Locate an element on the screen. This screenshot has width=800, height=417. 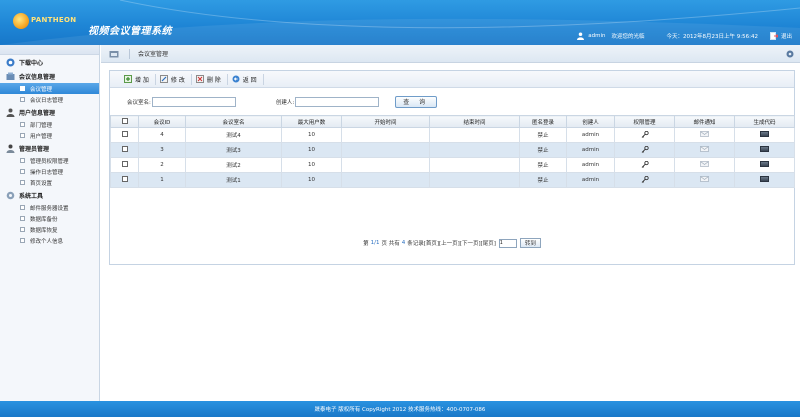
sidebar-item-edit-profile: 修改个人信息 is located at coordinates (49, 240).